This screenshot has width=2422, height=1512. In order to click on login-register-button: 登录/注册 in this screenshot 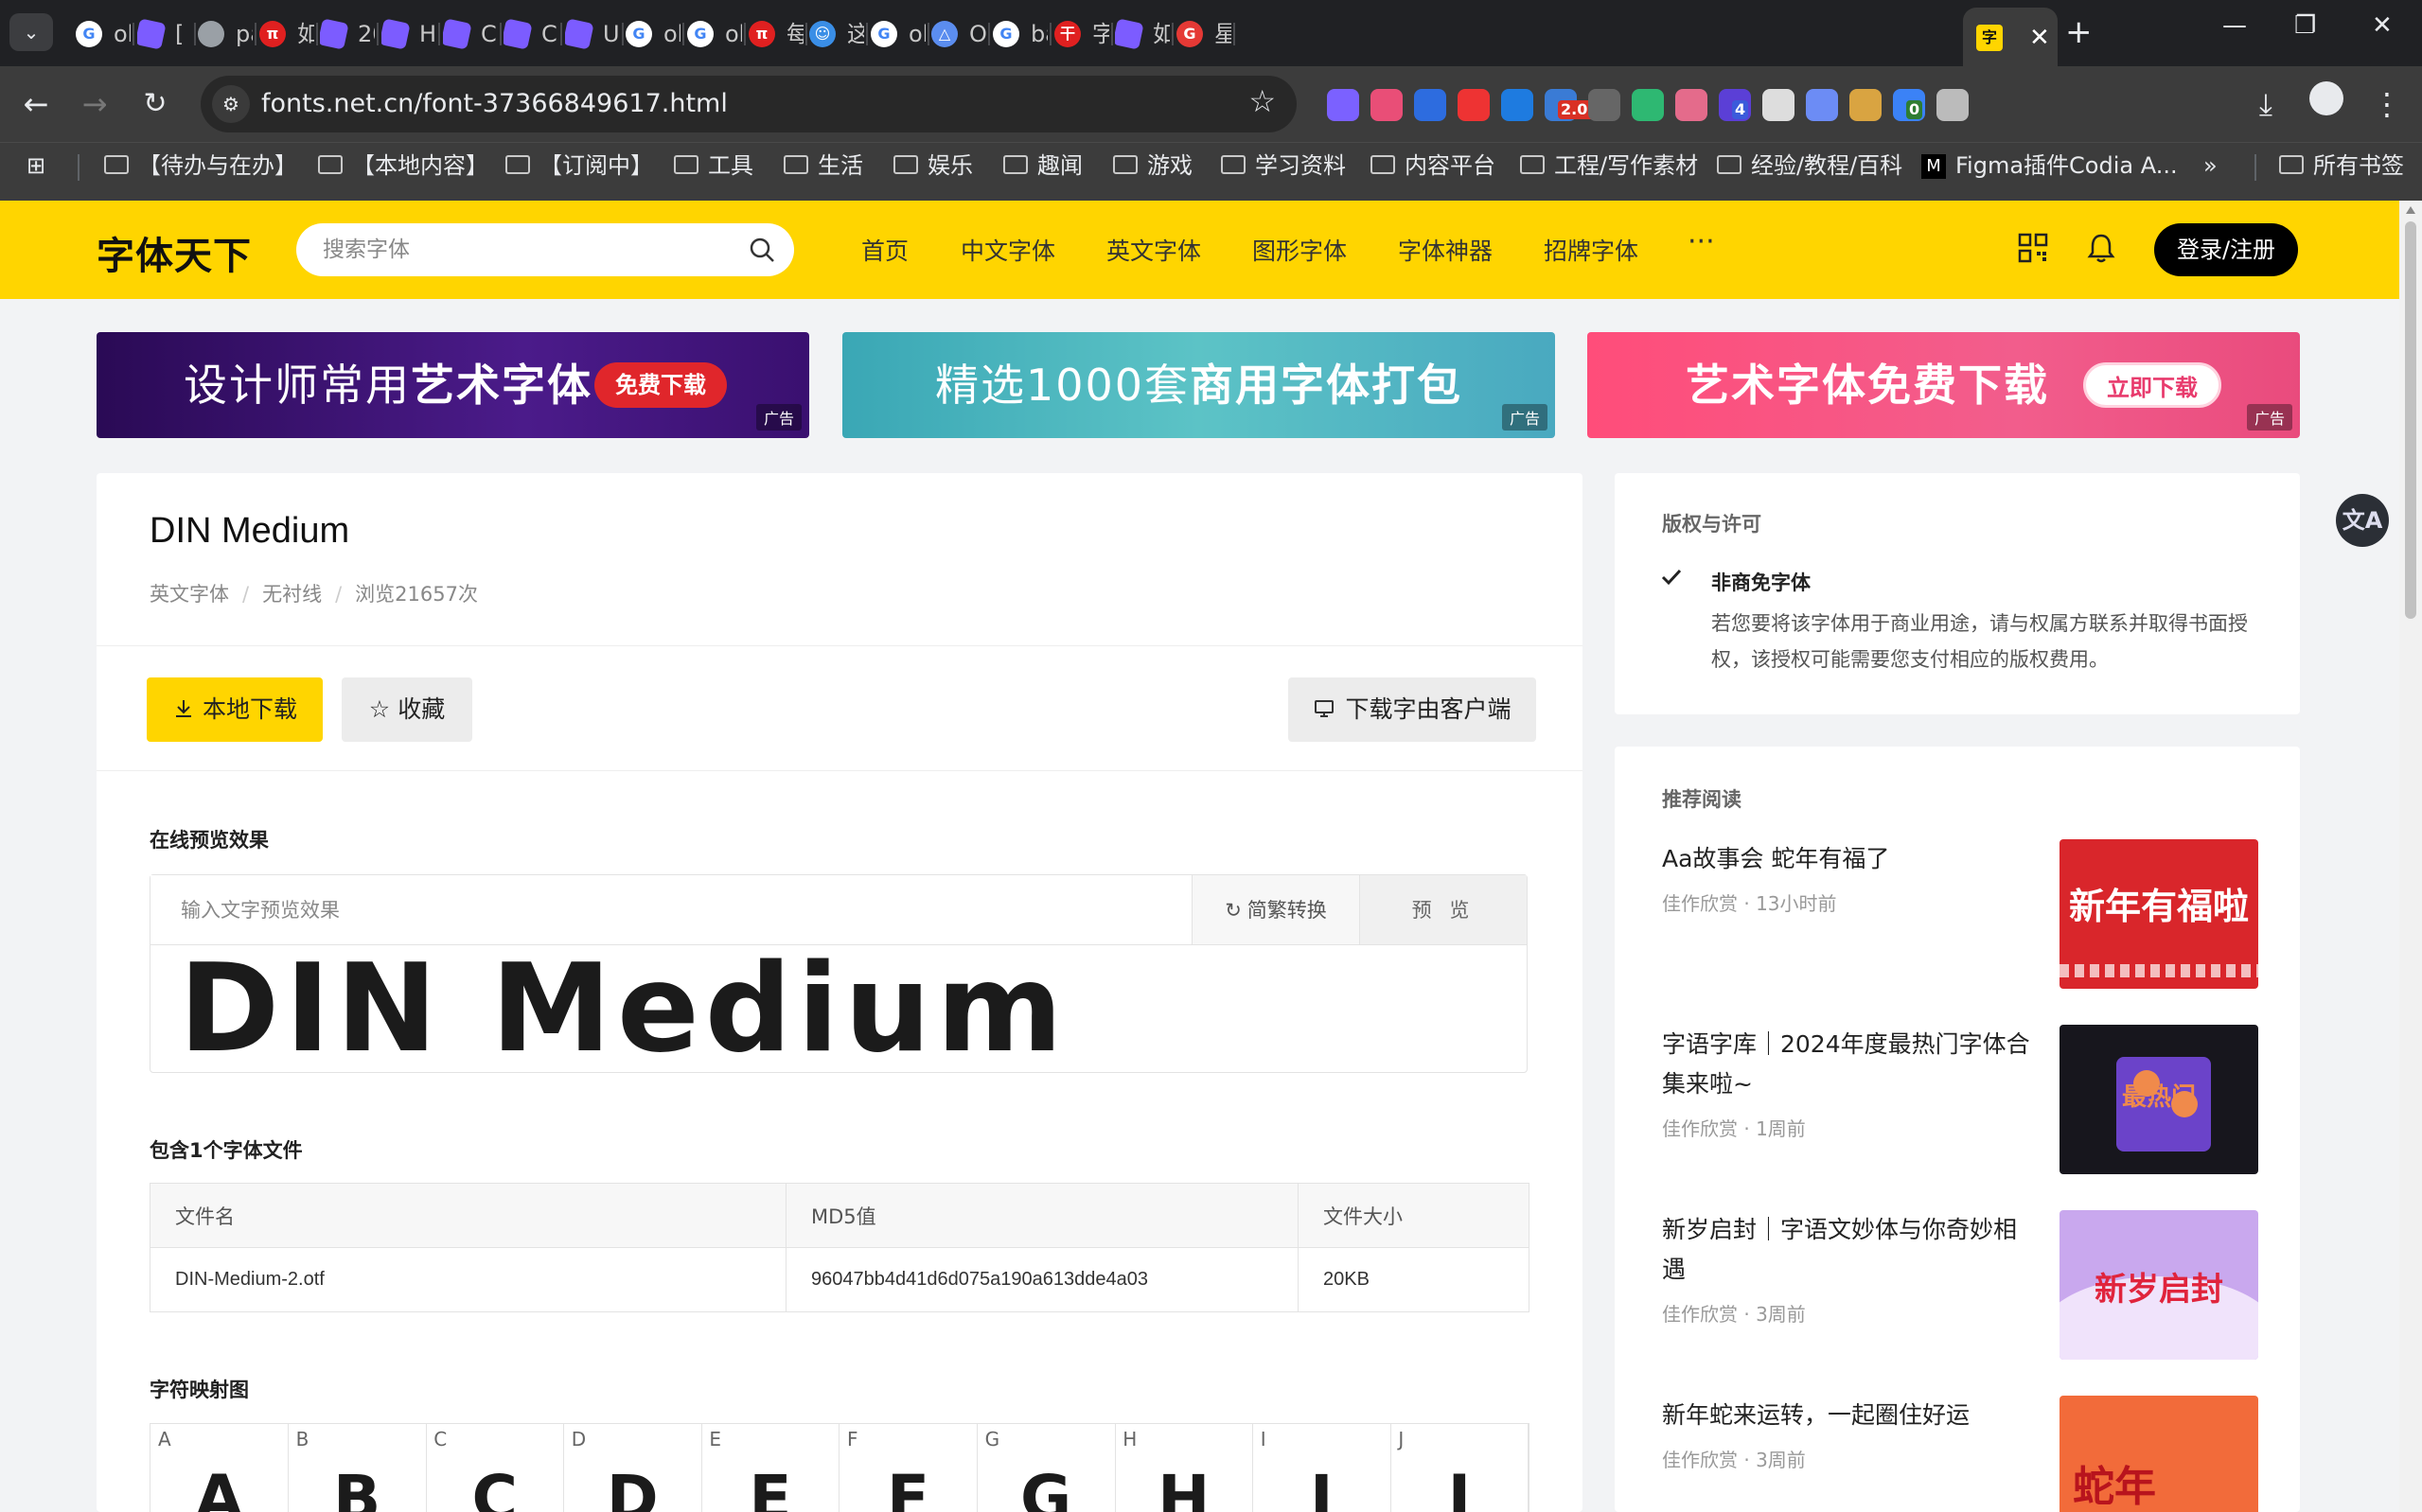, I will do `click(2226, 249)`.